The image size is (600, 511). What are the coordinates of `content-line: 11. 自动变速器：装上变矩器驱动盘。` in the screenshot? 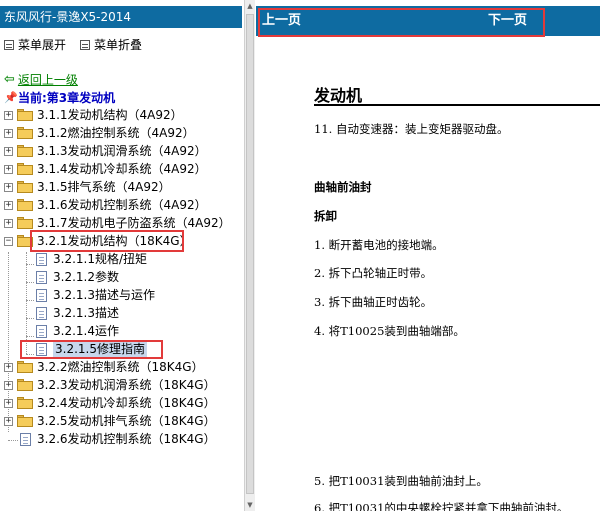 It's located at (411, 129).